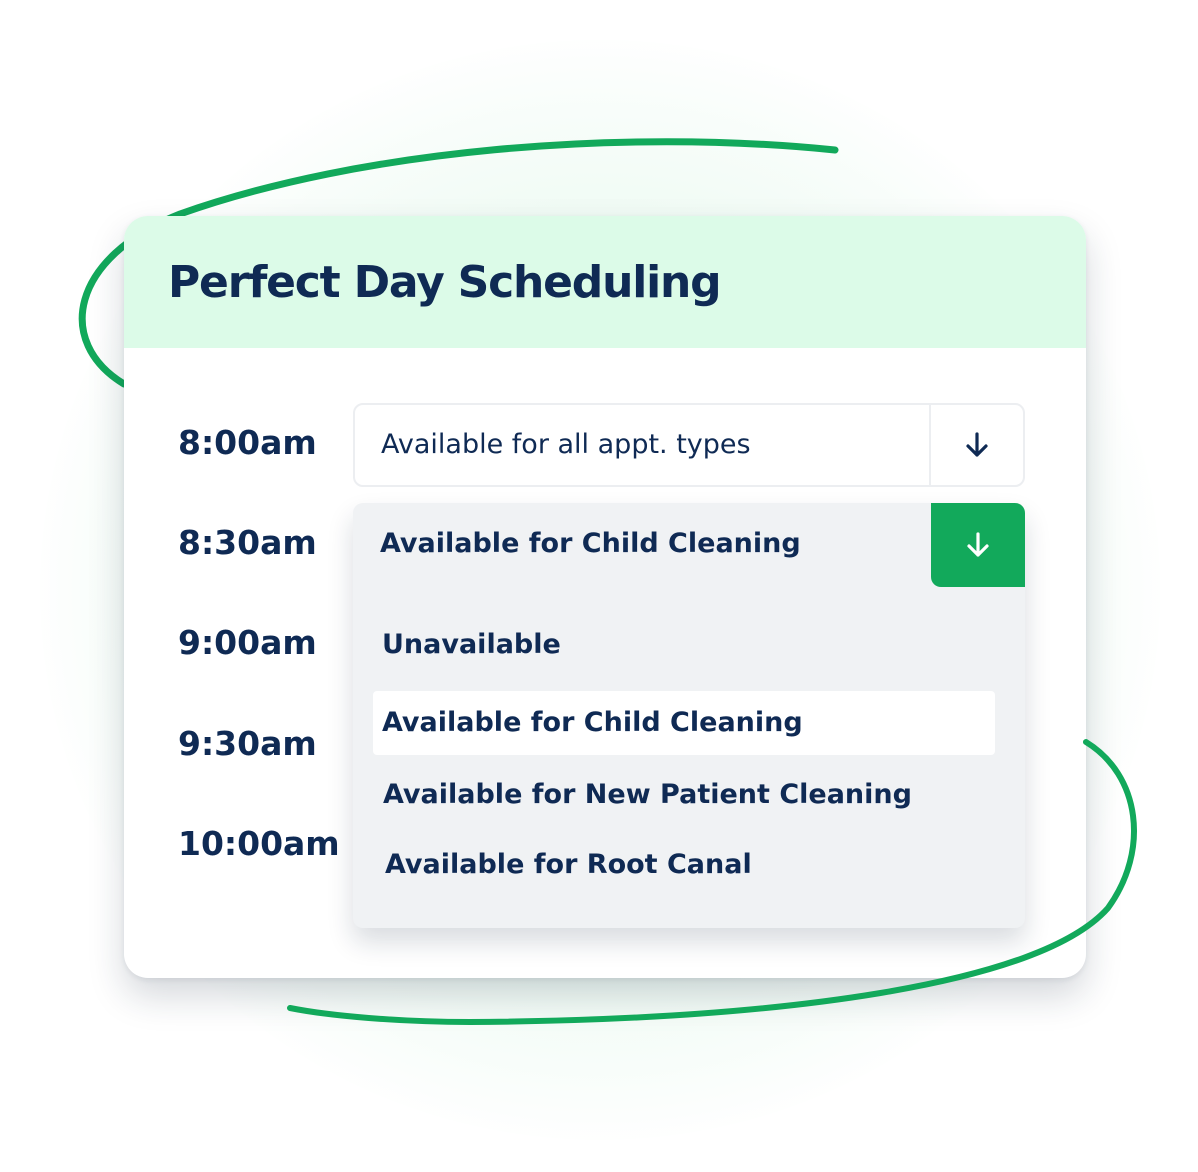 The image size is (1198, 1172). Describe the element at coordinates (566, 444) in the screenshot. I see `select-value: Available for all appt. types` at that location.